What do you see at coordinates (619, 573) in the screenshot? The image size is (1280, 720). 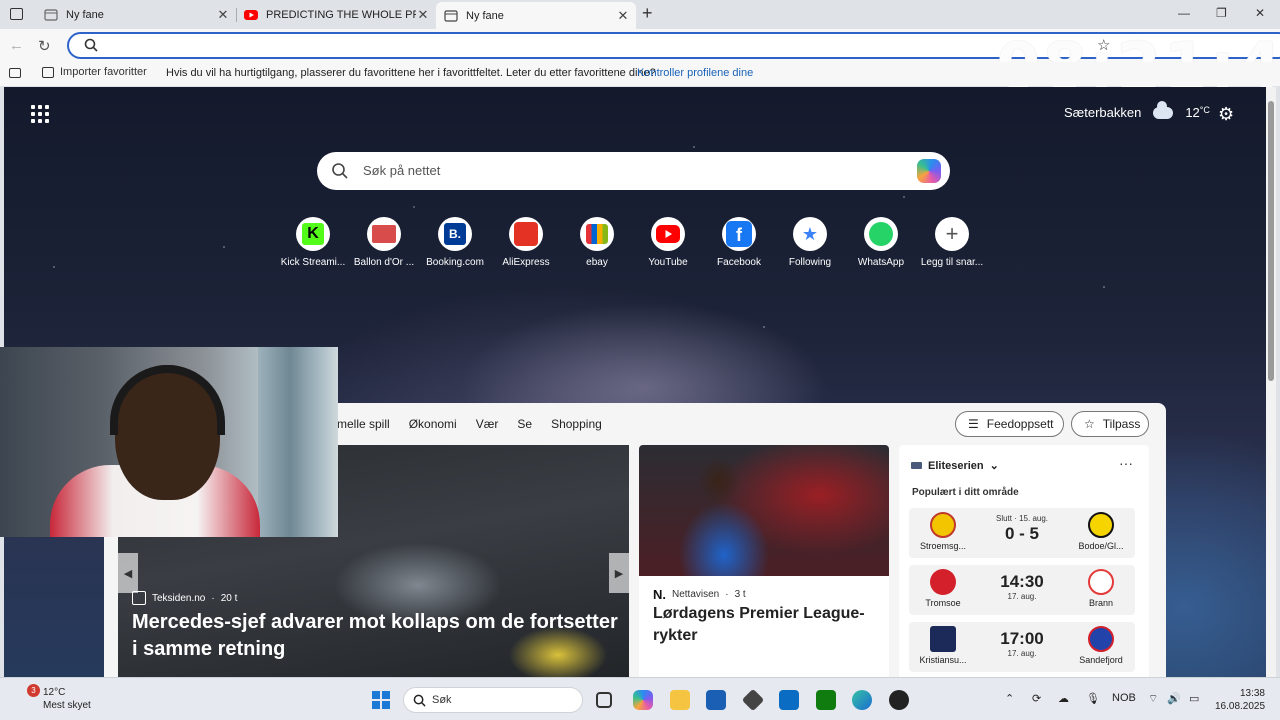 I see `carousel-next-button: ▶` at bounding box center [619, 573].